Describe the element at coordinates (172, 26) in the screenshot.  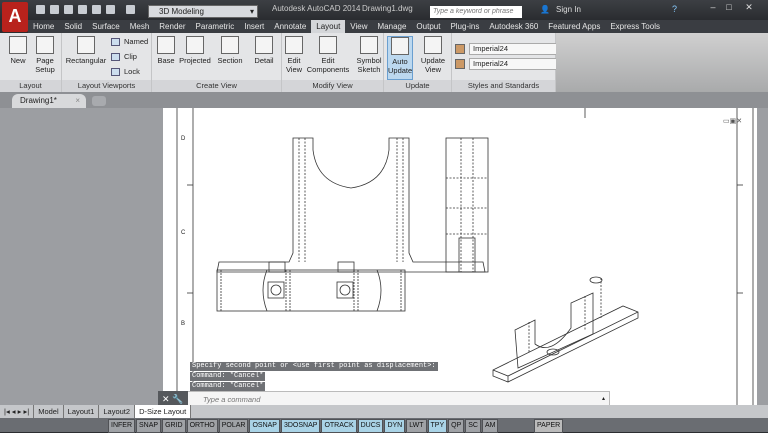
I see `tab-render: Render` at that location.